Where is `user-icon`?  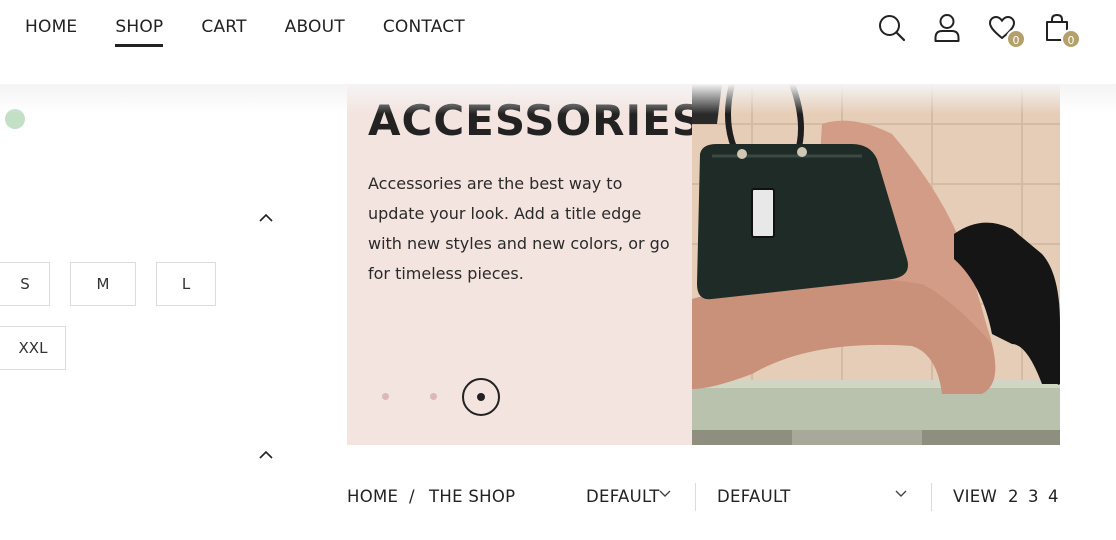
user-icon is located at coordinates (947, 28).